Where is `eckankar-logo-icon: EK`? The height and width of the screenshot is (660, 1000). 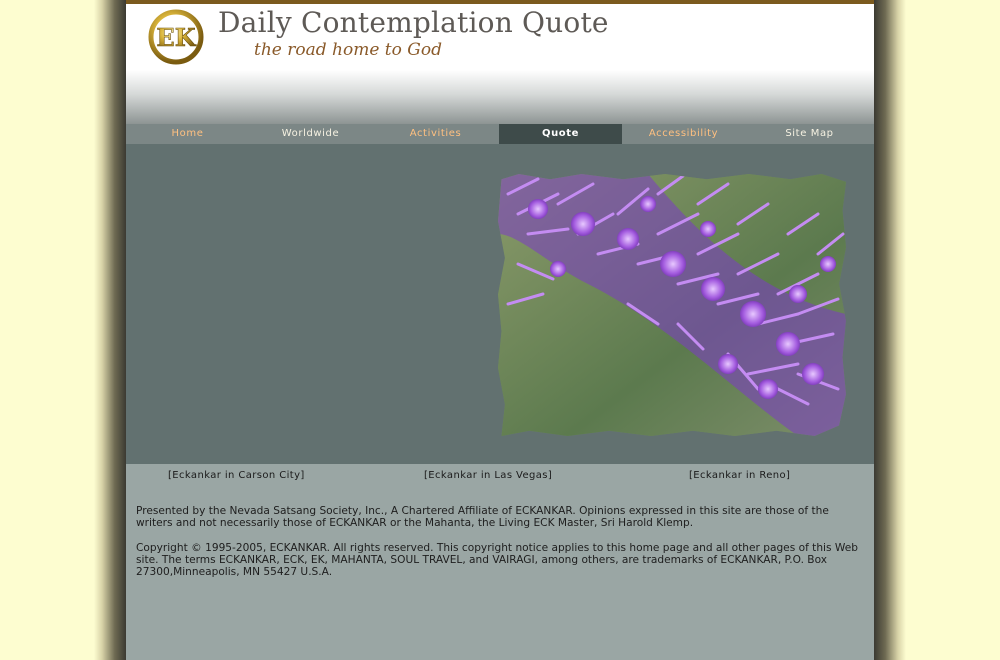
eckankar-logo-icon: EK is located at coordinates (176, 37).